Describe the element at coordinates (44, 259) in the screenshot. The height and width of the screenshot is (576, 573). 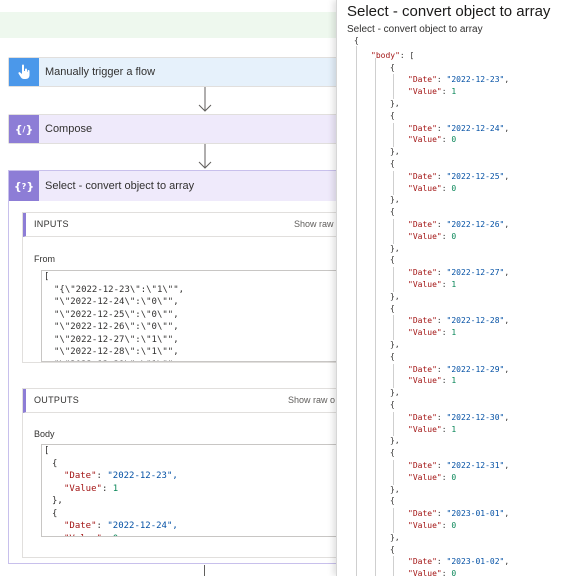
I see `from-label: From` at that location.